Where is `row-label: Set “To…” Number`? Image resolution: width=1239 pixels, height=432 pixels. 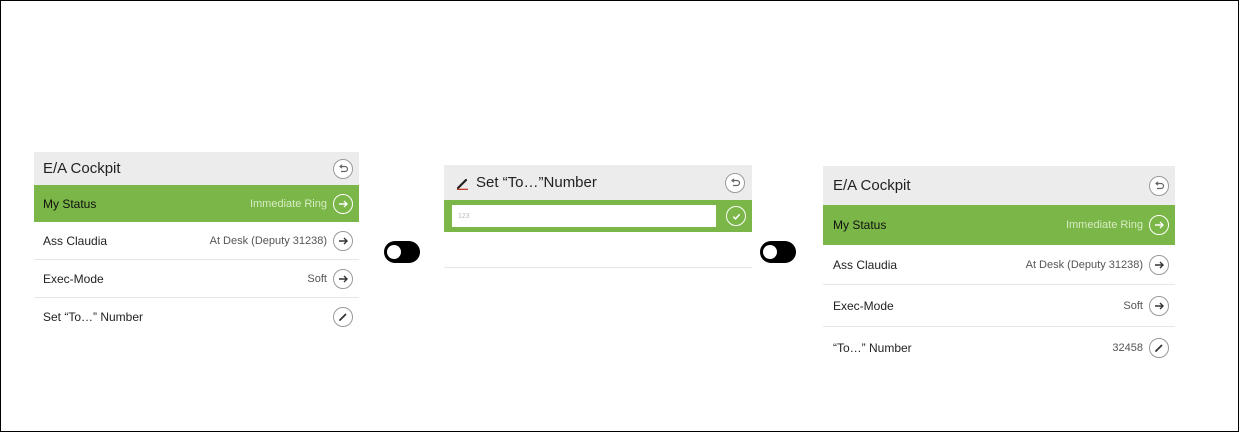
row-label: Set “To…” Number is located at coordinates (93, 317).